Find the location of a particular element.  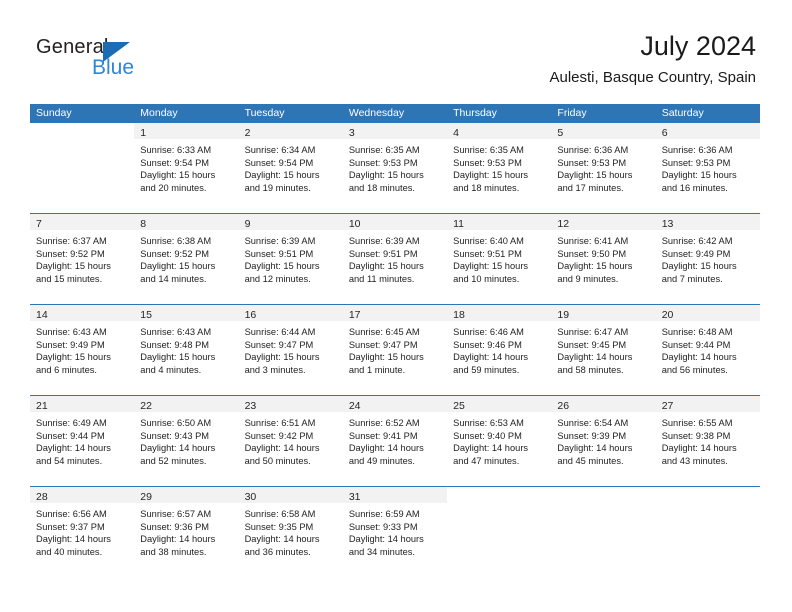

sunrise-line: Sunrise: 6:39 AM is located at coordinates (384, 241).